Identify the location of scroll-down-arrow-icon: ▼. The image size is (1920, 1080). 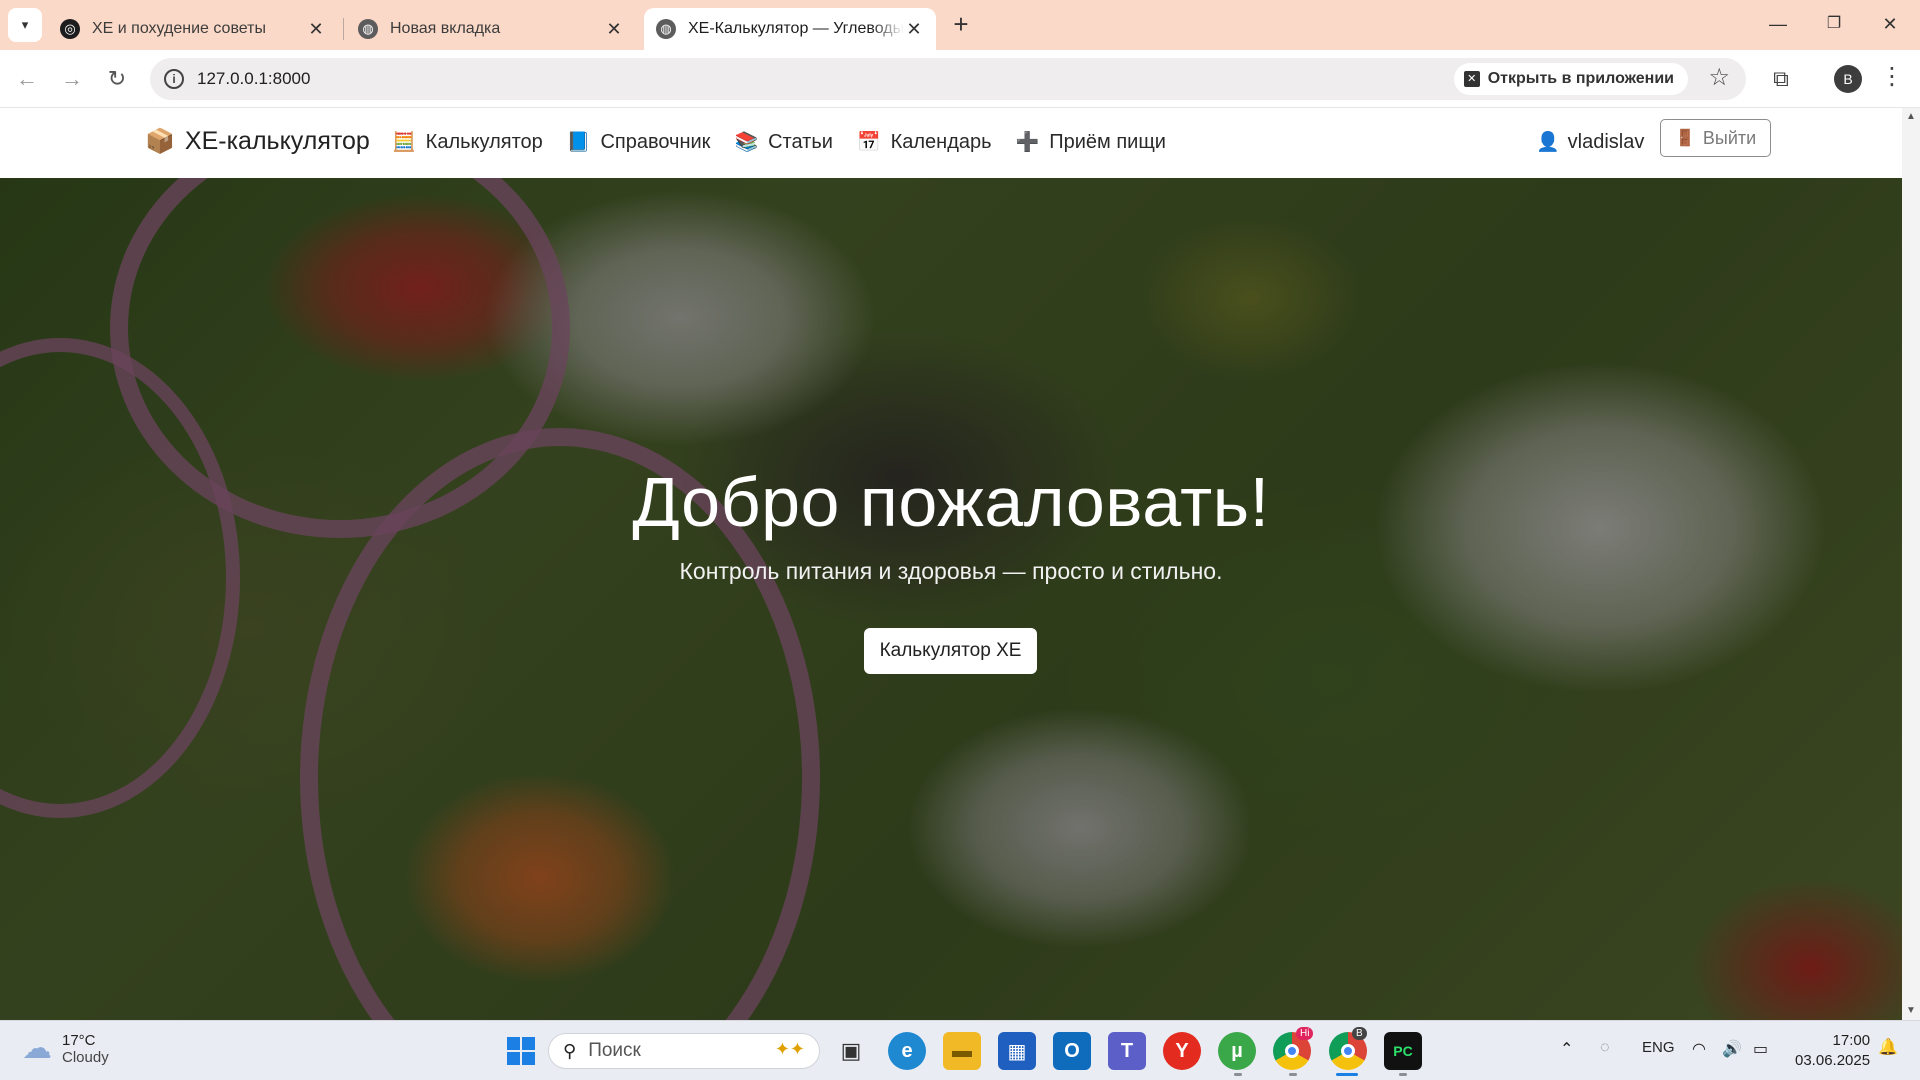
(1911, 1011).